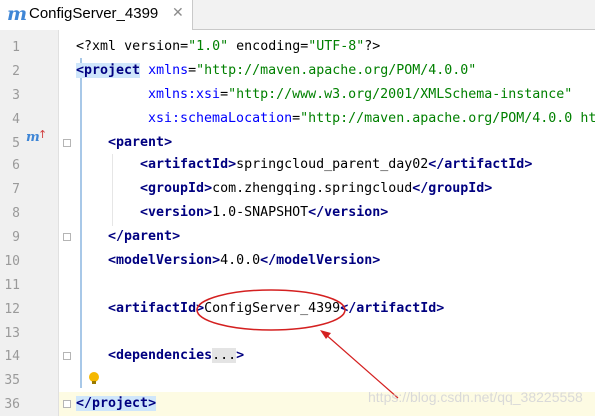 The image size is (595, 416). What do you see at coordinates (475, 397) in the screenshot?
I see `watermark: https://blog.csdn.net/qq_38225558` at bounding box center [475, 397].